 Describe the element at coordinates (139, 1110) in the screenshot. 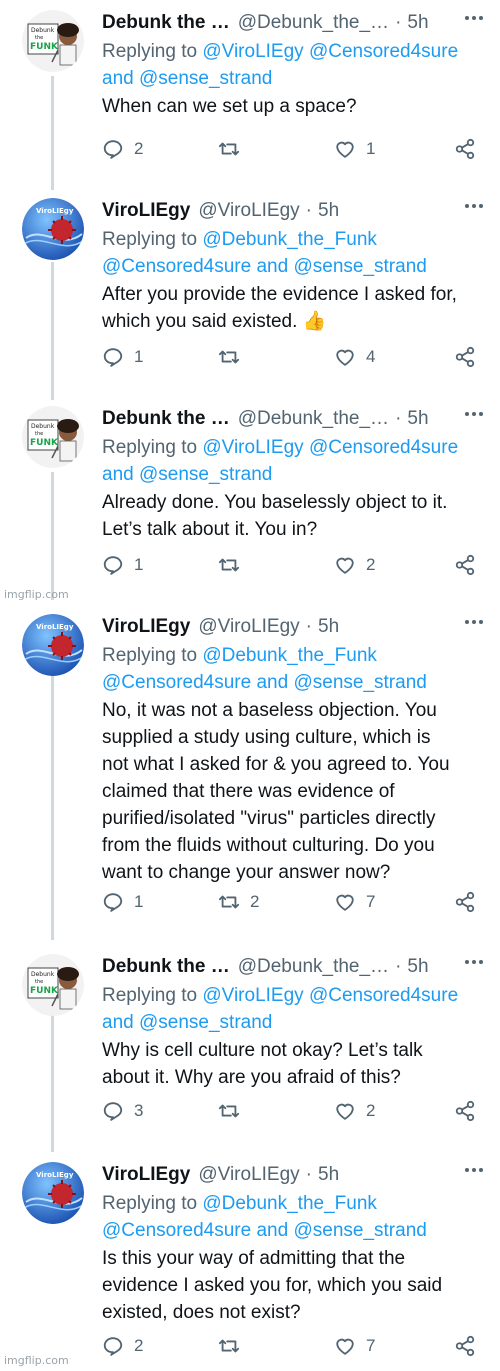

I see `reply-count: 3` at that location.